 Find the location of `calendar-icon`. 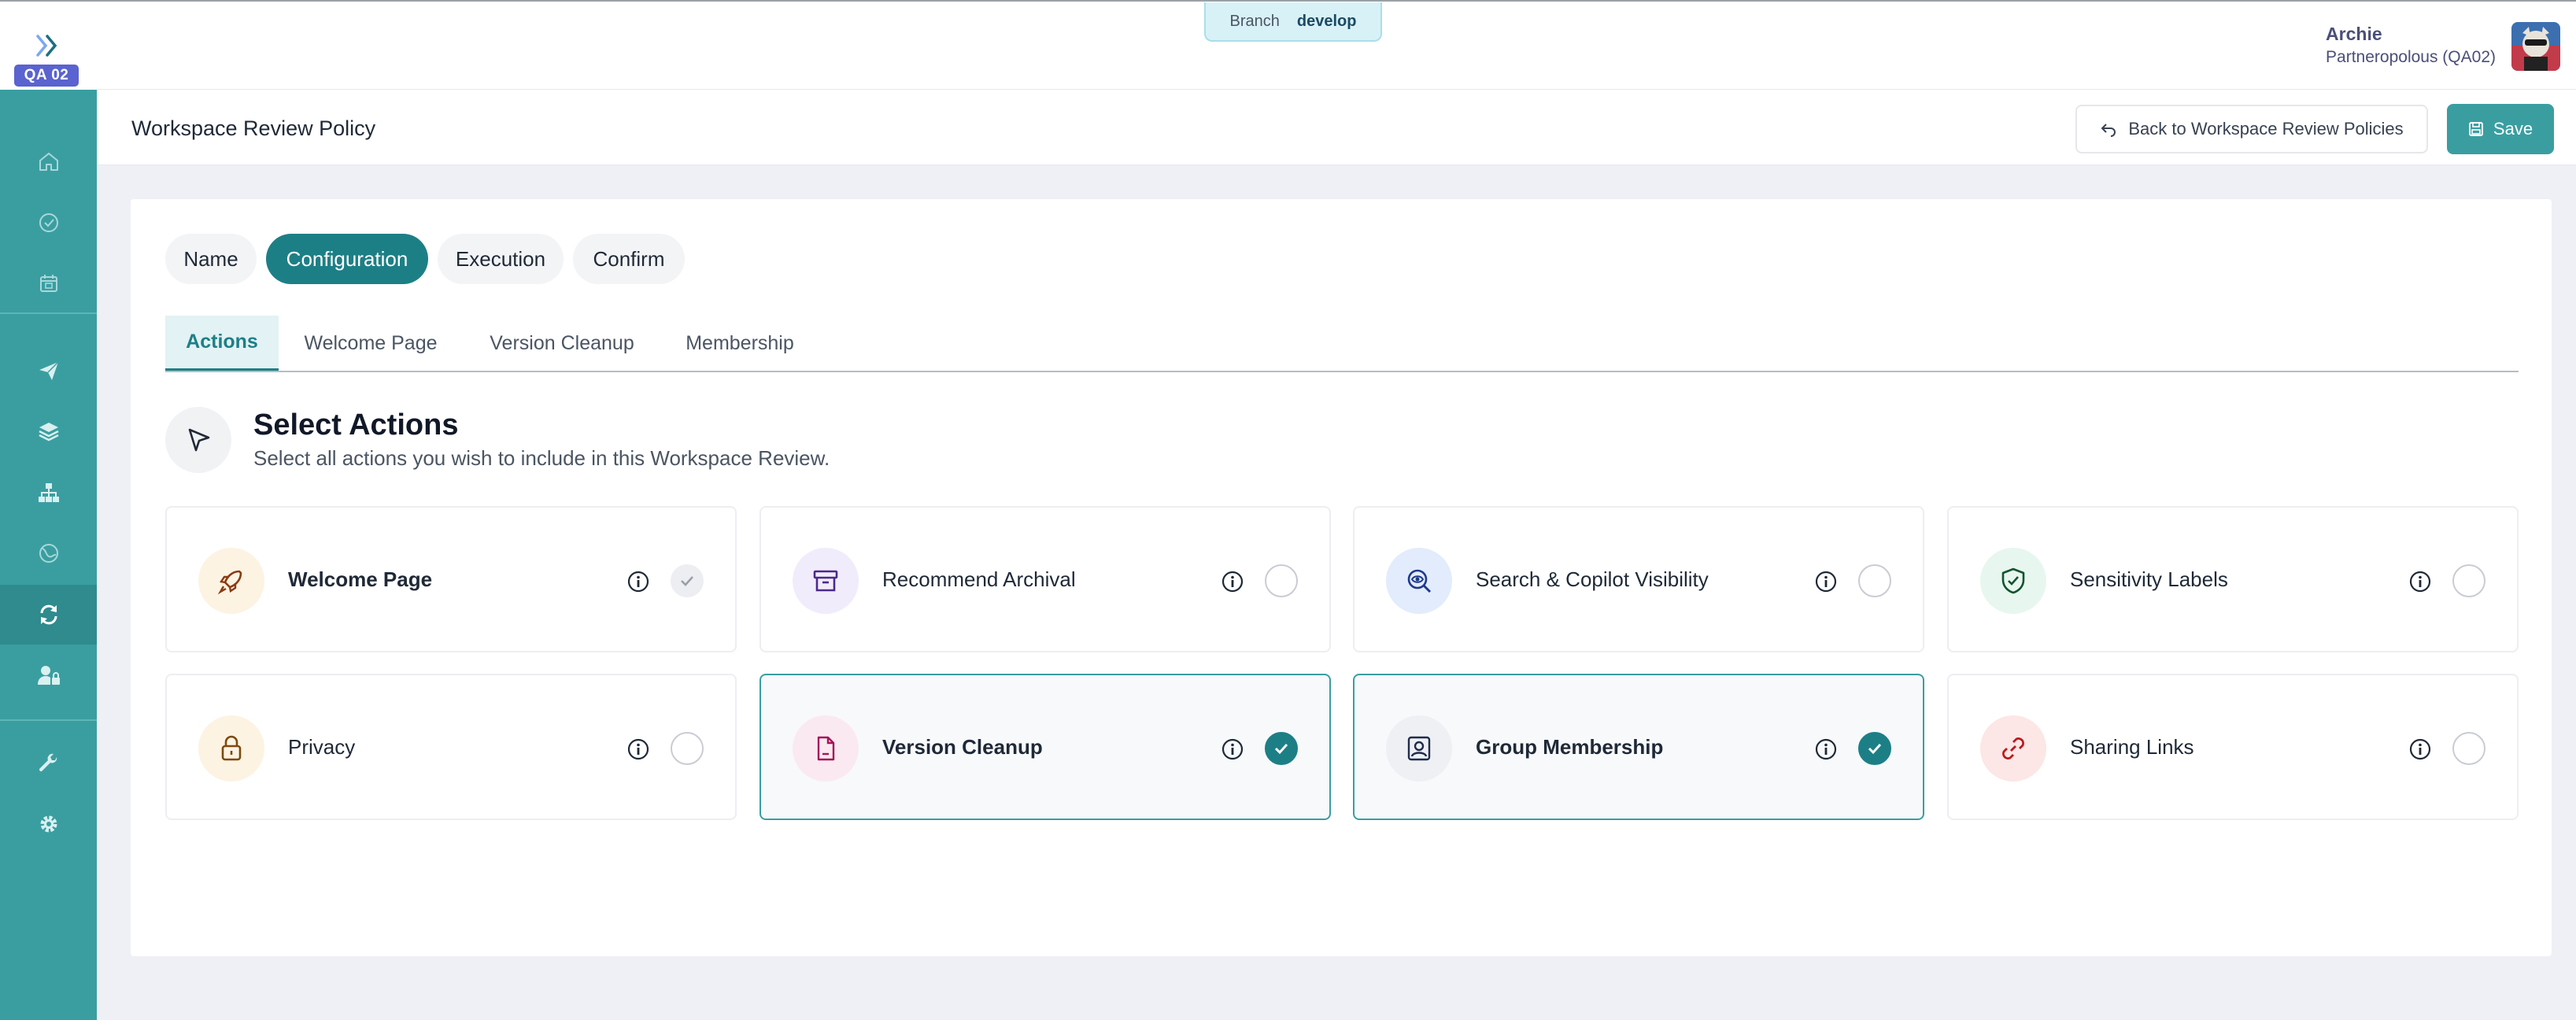

calendar-icon is located at coordinates (48, 283).